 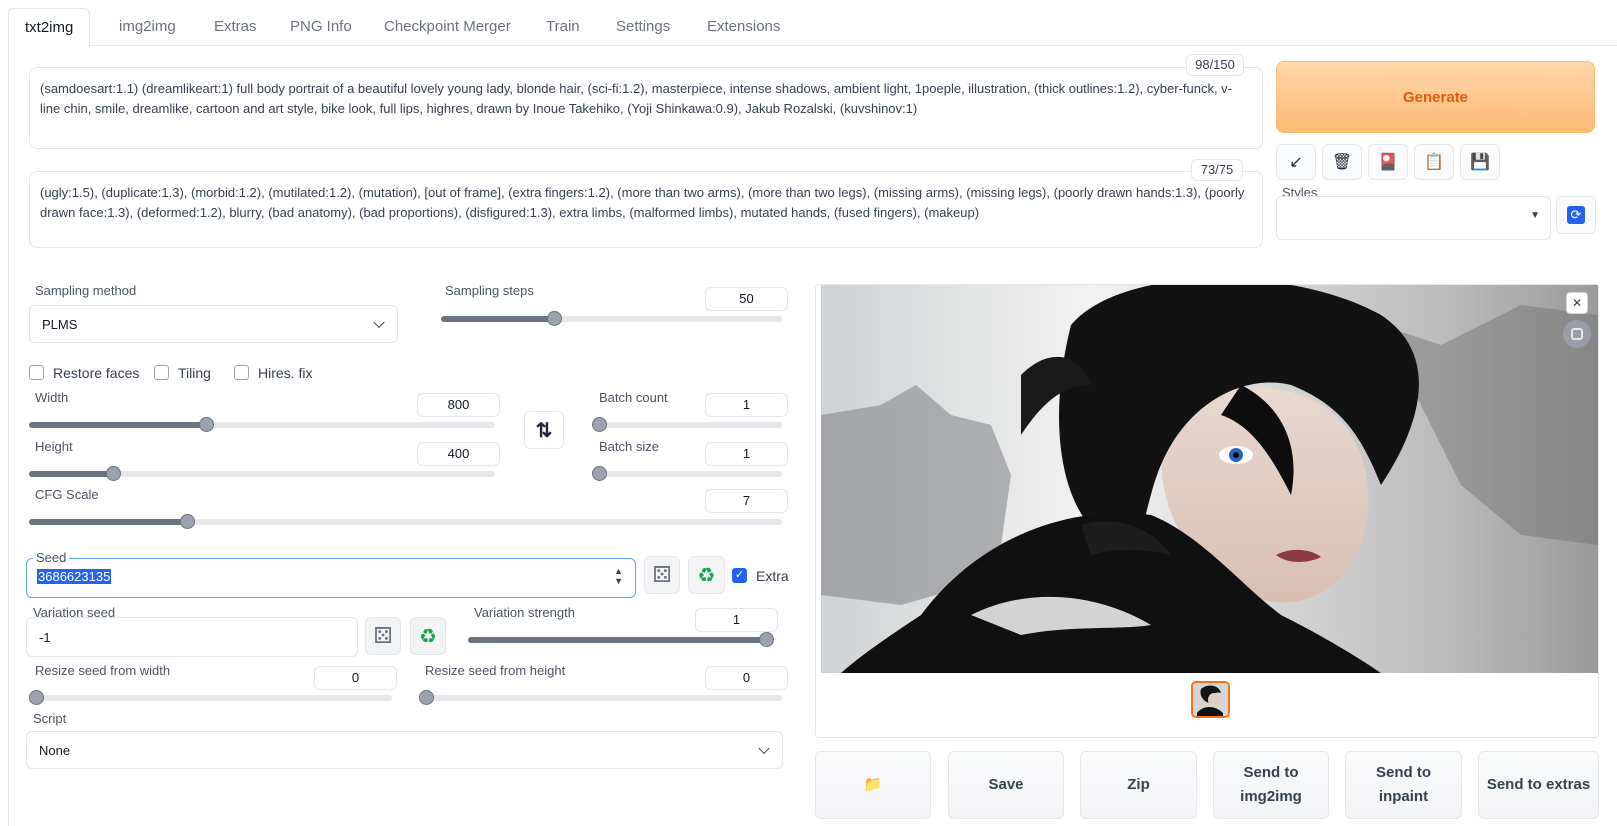 What do you see at coordinates (873, 785) in the screenshot?
I see `open-folder-button: 📁` at bounding box center [873, 785].